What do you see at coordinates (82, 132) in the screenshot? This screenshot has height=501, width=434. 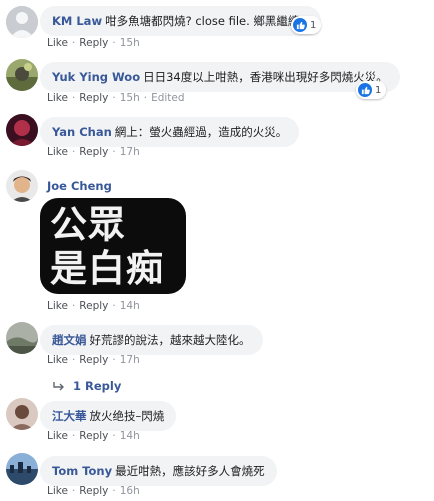 I see `comment-author: Yan Chan` at bounding box center [82, 132].